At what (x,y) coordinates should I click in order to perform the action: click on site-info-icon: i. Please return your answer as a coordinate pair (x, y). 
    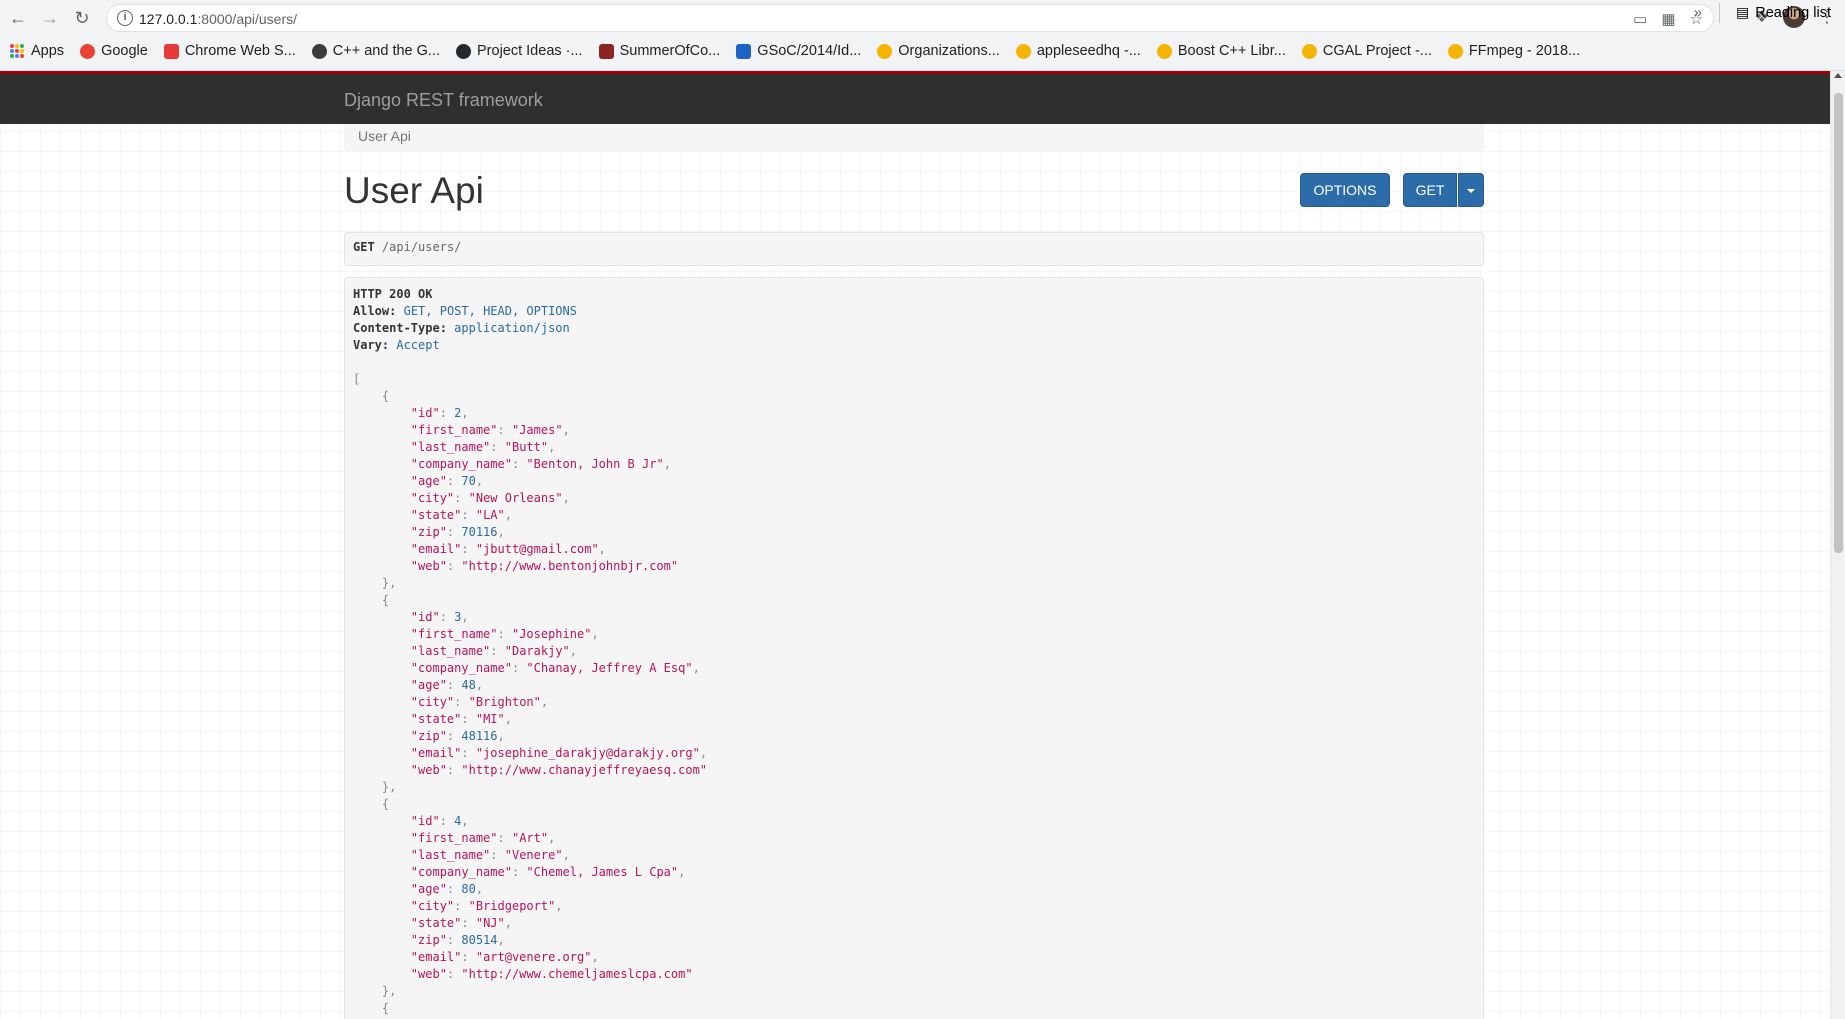
    Looking at the image, I should click on (125, 18).